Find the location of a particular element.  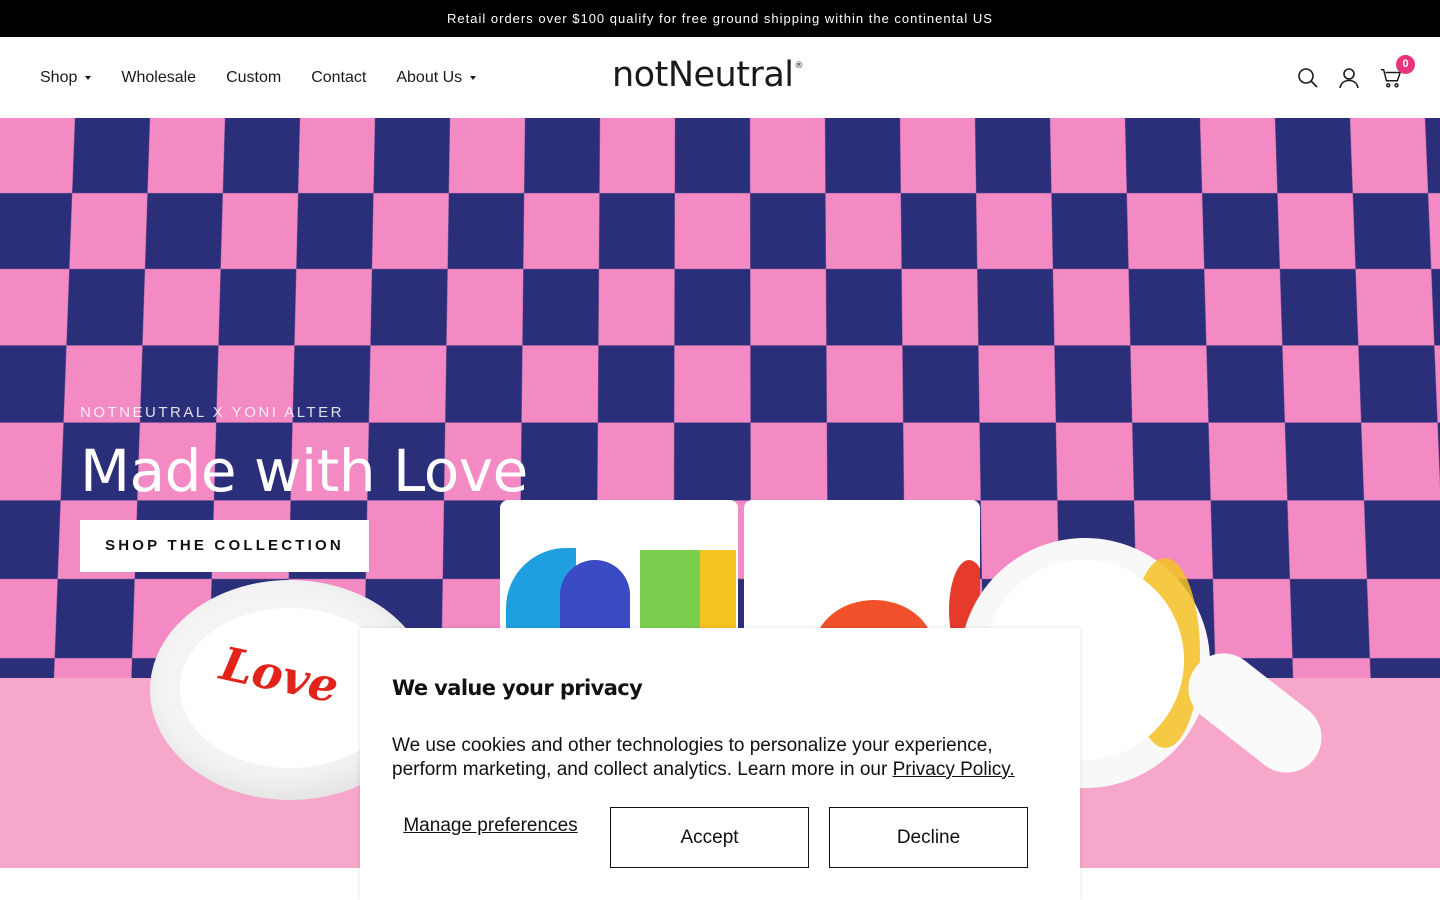

shop-collection-button: SHOP THE COLLECTION is located at coordinates (224, 546).